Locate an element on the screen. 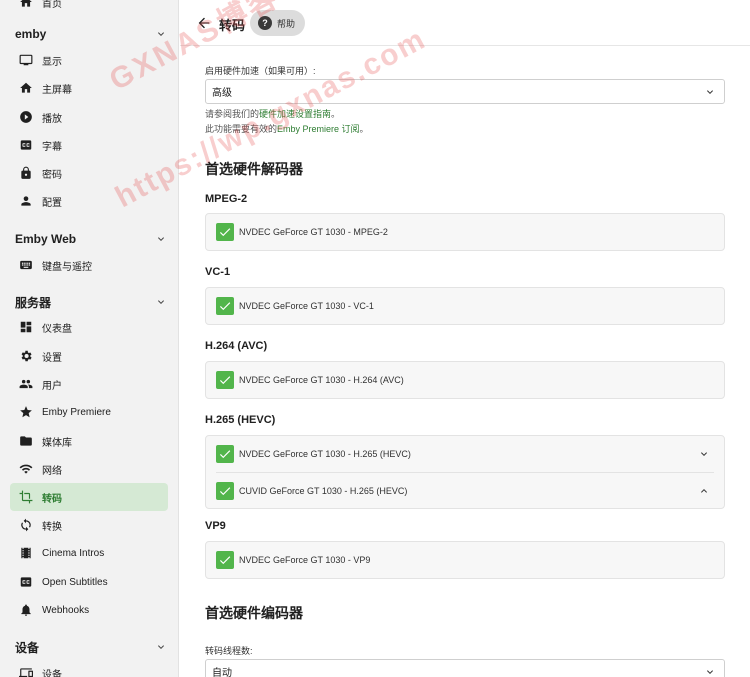 This screenshot has width=750, height=677. sidebar-item-open-subtitles: Open Subtitles is located at coordinates (89, 582).